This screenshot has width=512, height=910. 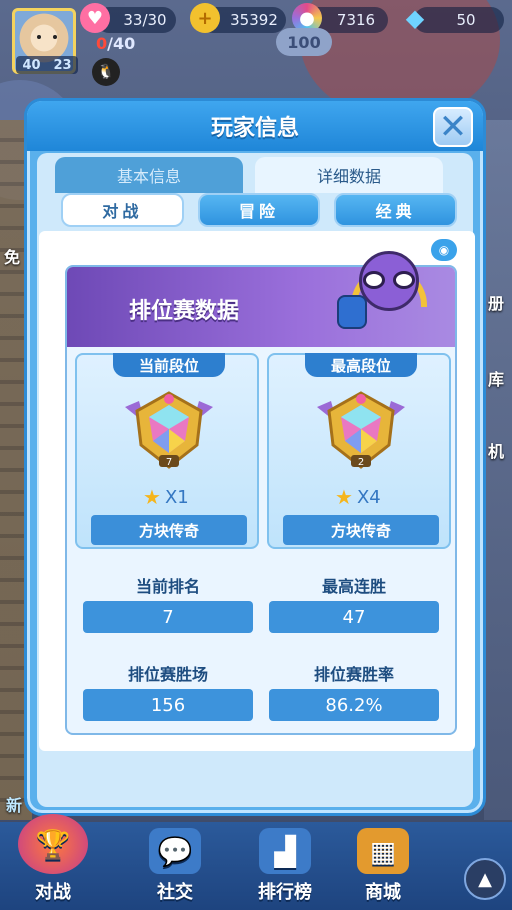 I want to click on best-rank-stars: ★ X4, so click(x=358, y=497).